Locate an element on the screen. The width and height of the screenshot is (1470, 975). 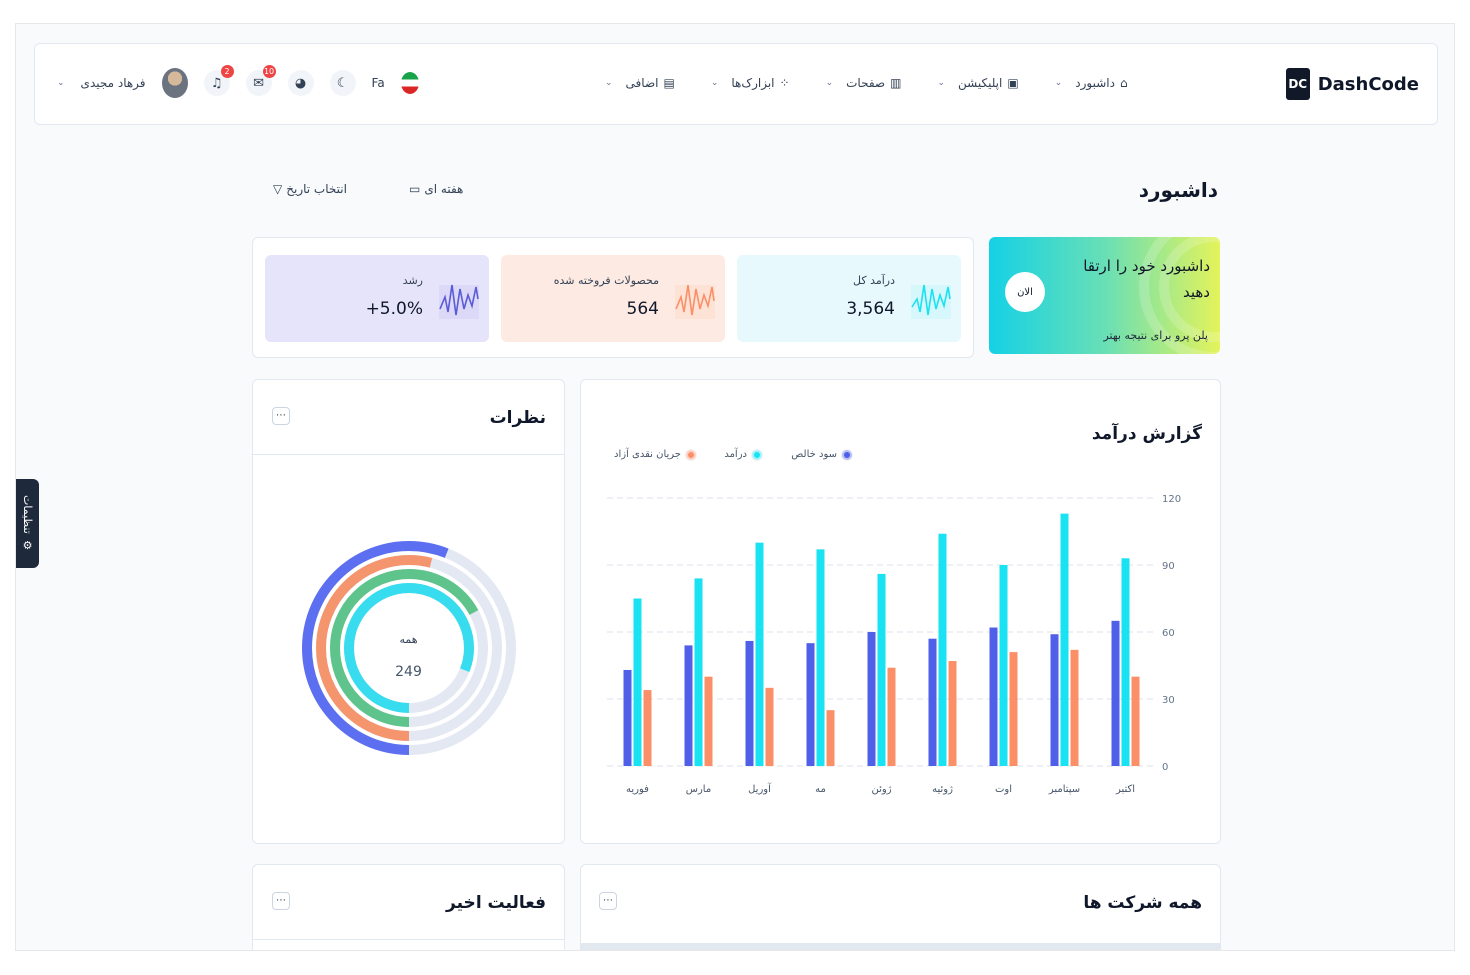
logo-mark: DC is located at coordinates (1297, 84).